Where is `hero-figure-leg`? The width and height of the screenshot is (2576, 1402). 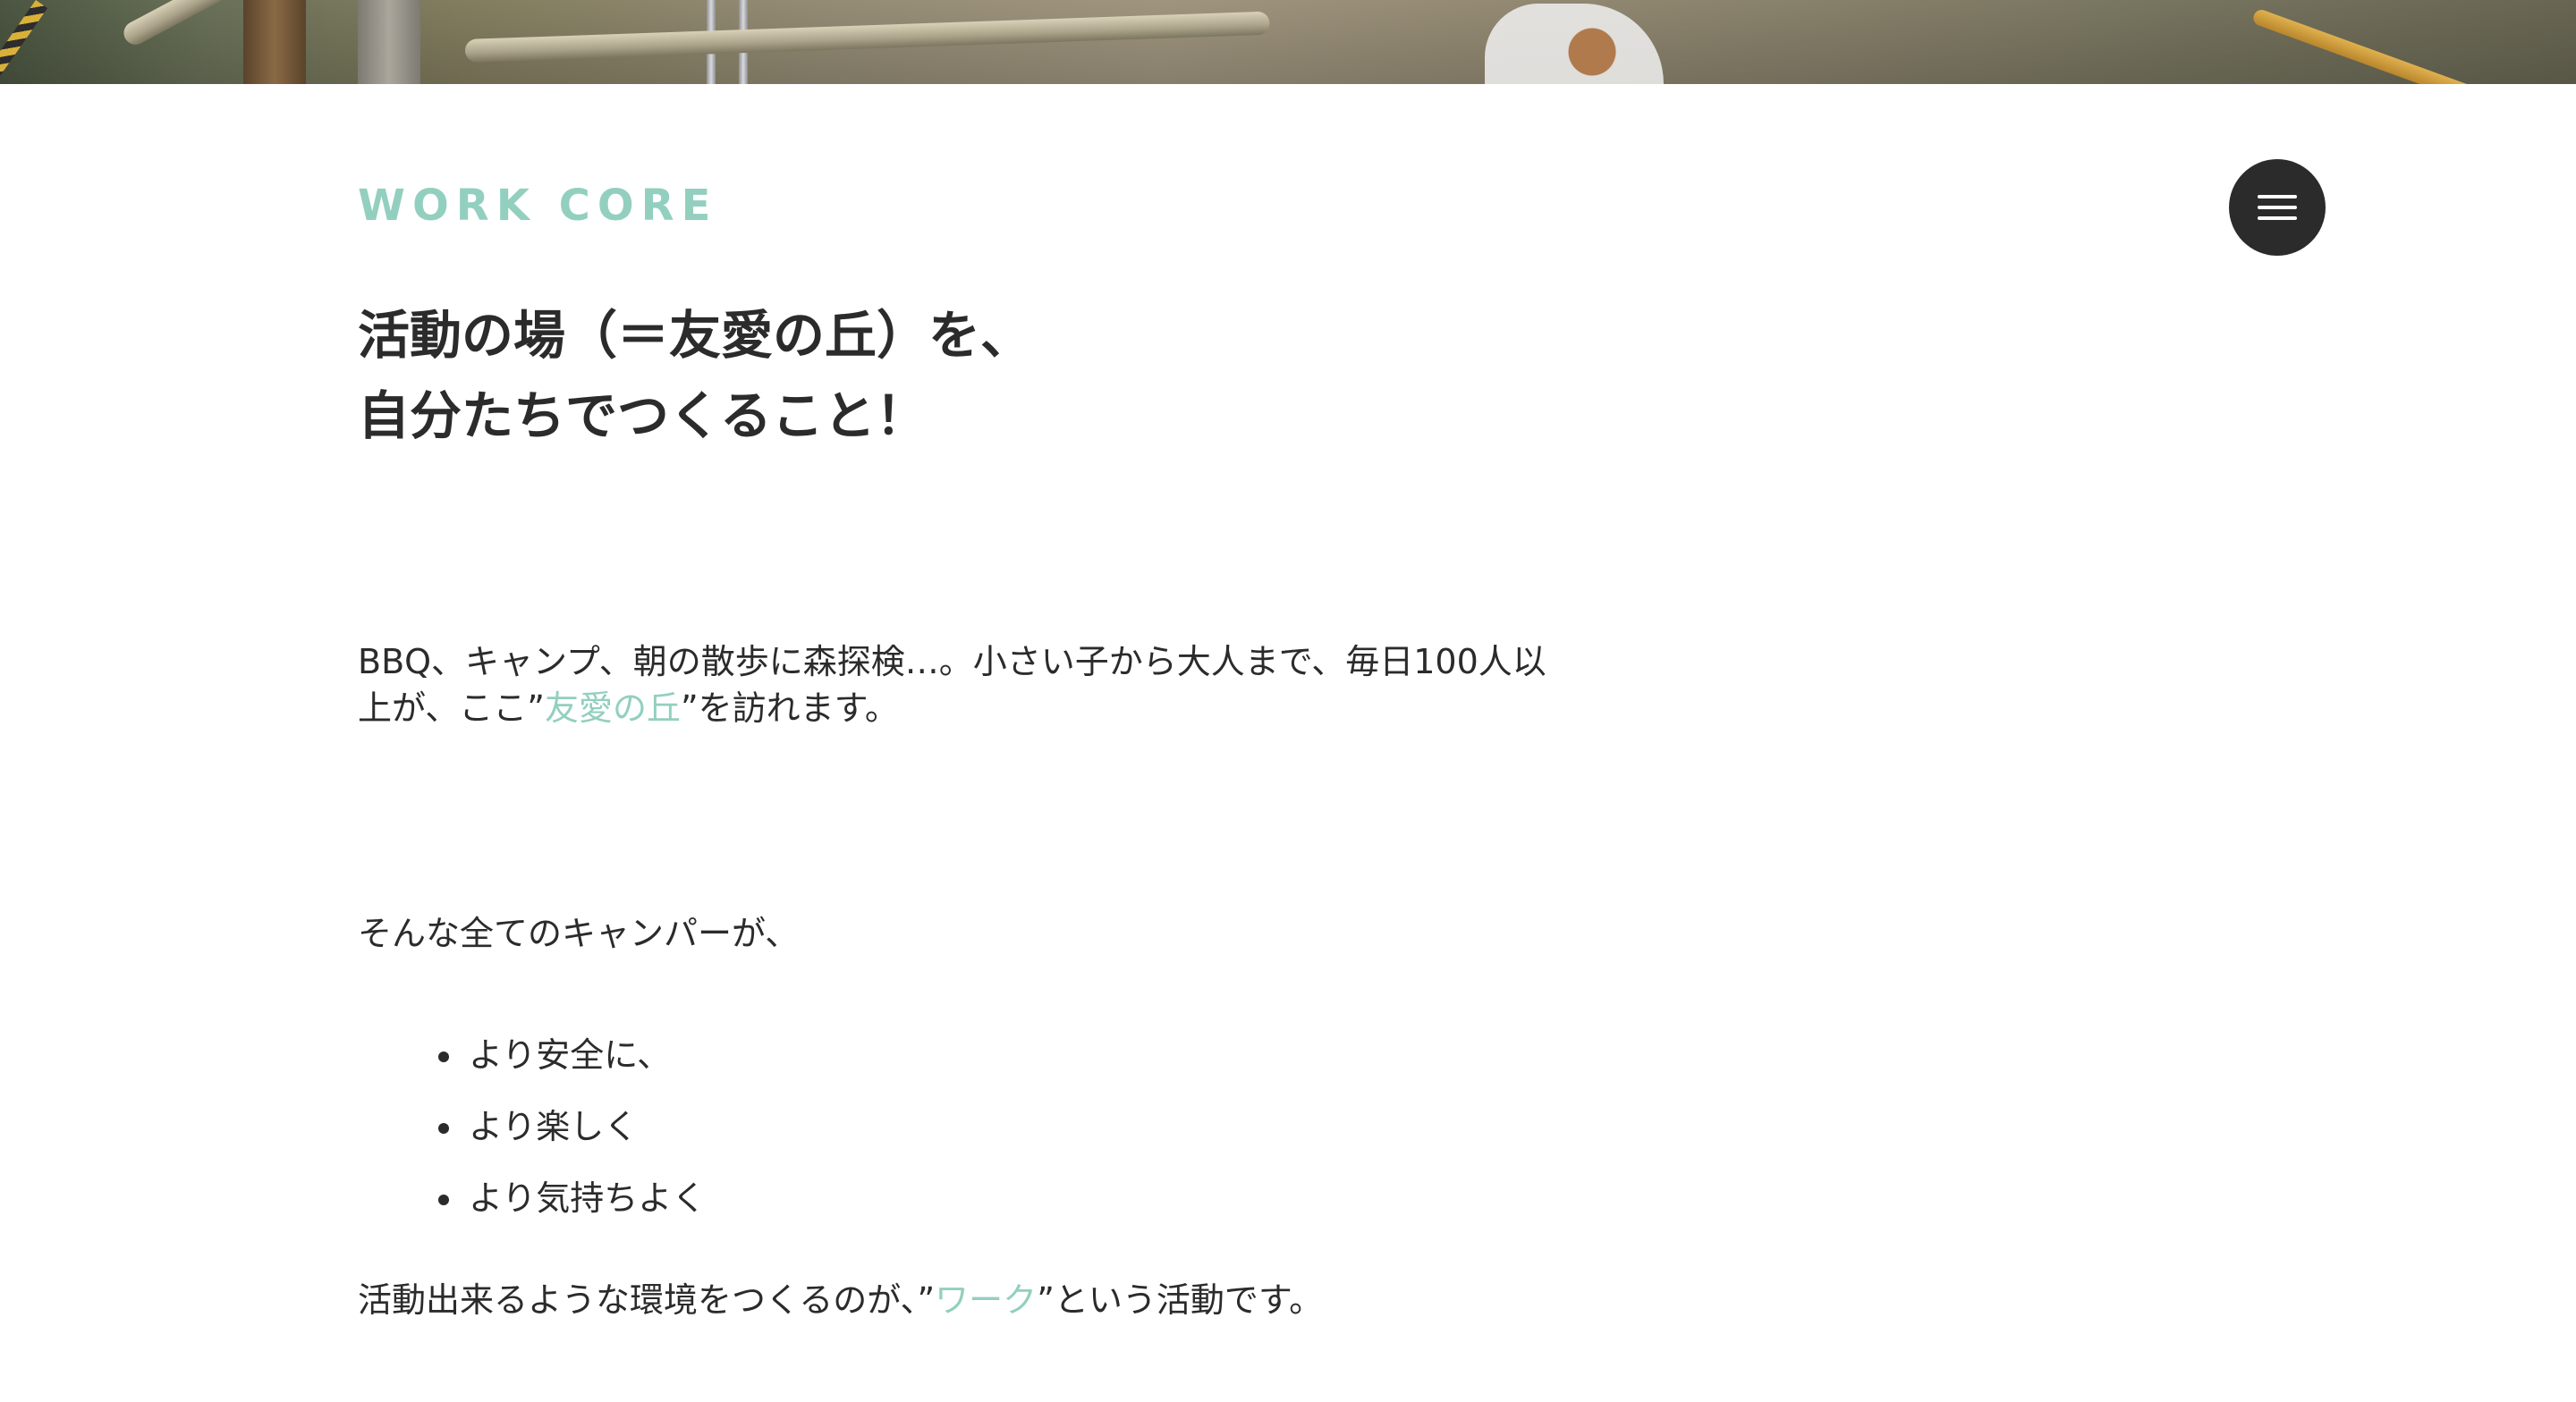 hero-figure-leg is located at coordinates (389, 42).